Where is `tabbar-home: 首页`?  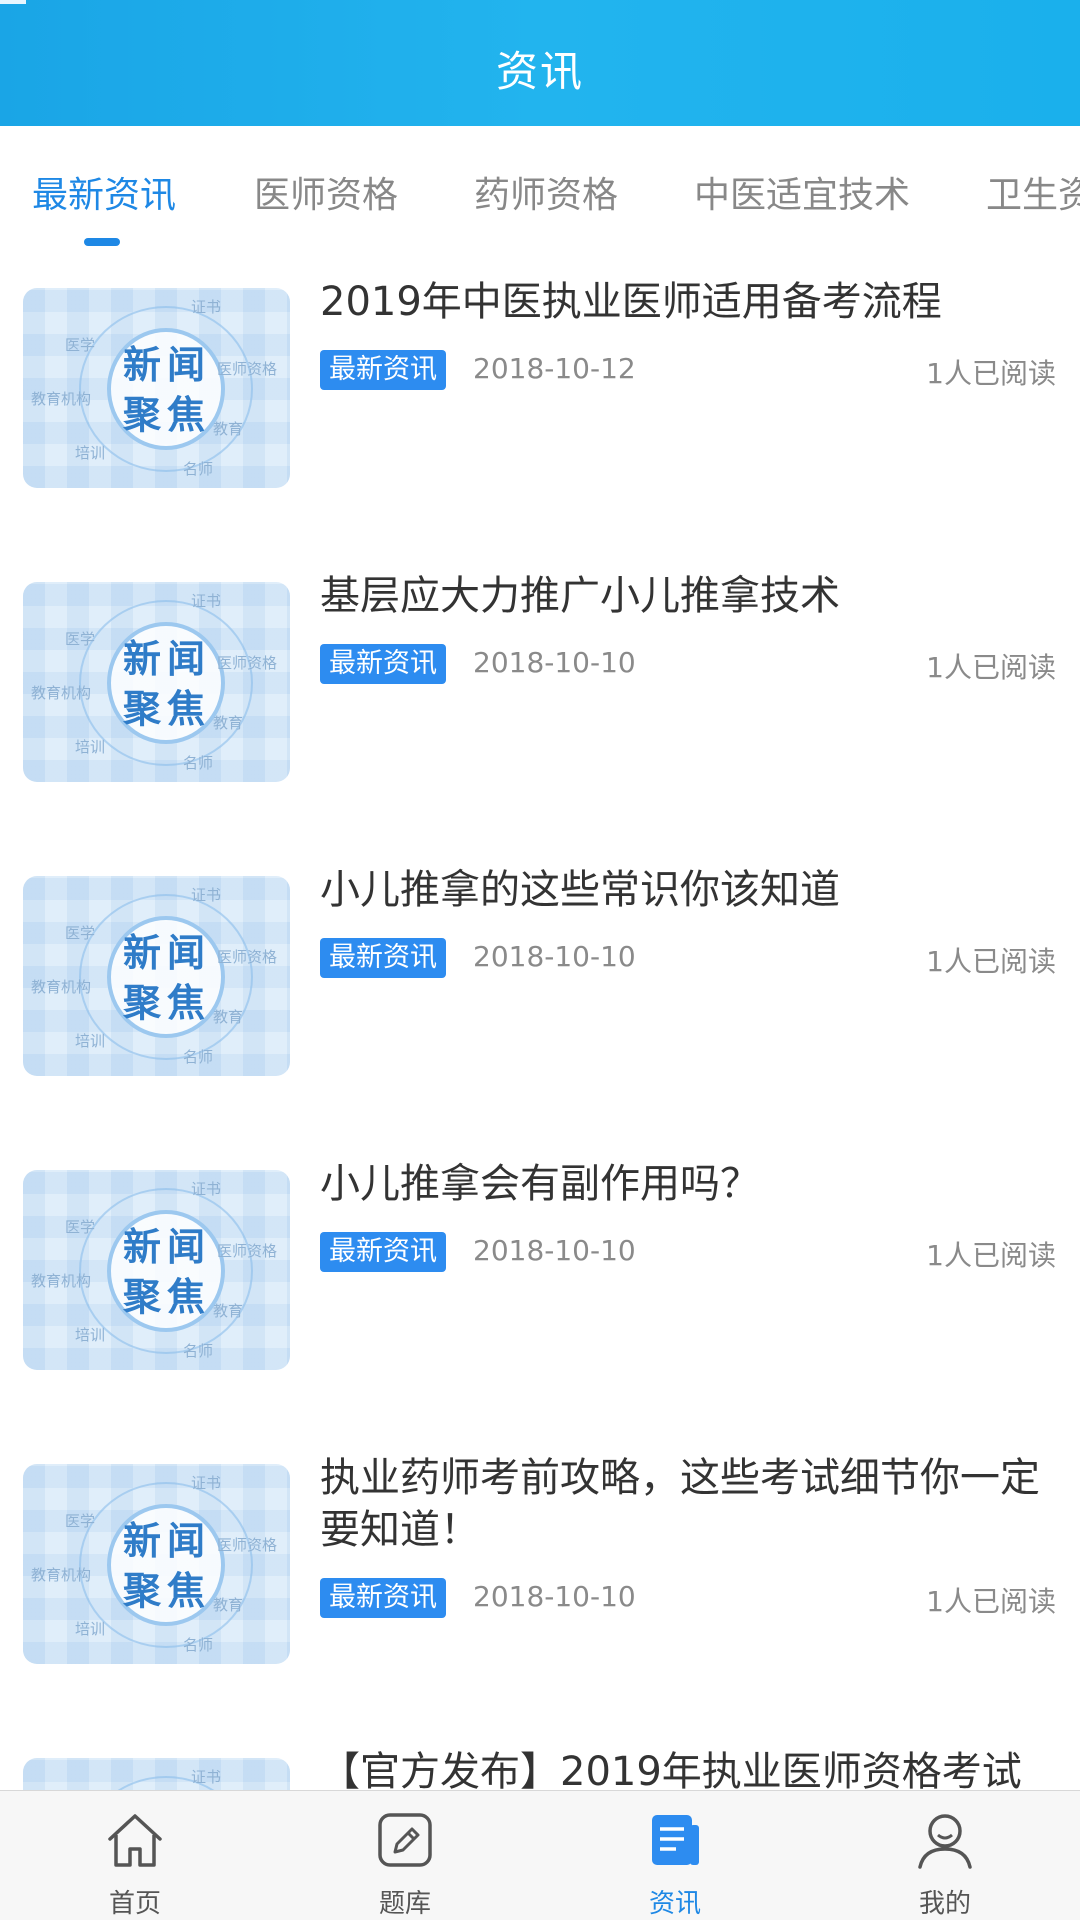 tabbar-home: 首页 is located at coordinates (135, 1855).